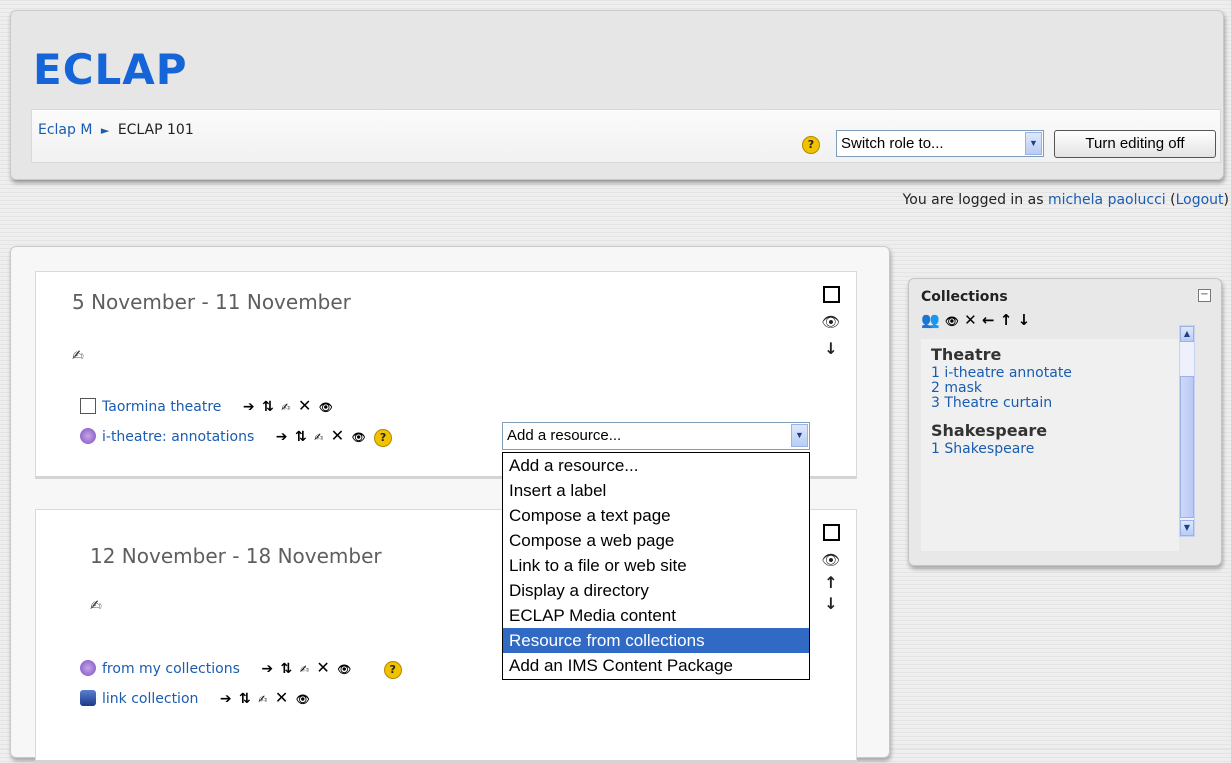 The height and width of the screenshot is (763, 1231). What do you see at coordinates (150, 699) in the screenshot?
I see `resource-link: link collection` at bounding box center [150, 699].